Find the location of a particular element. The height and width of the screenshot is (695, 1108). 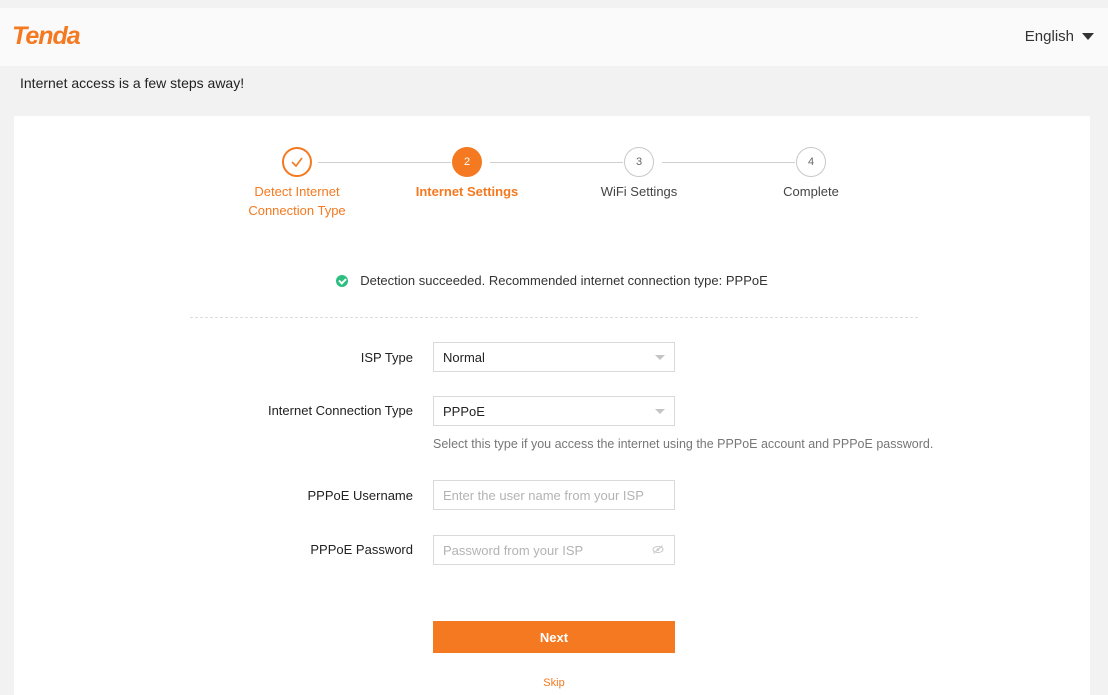

isp-type-select: Normal is located at coordinates (554, 357).